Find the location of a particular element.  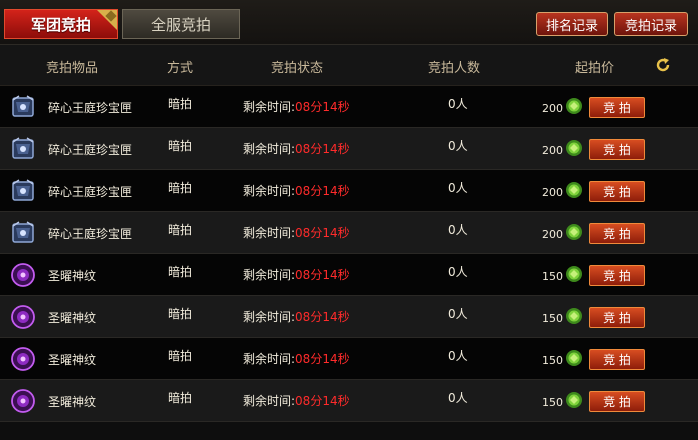

col-header-method: 方式 is located at coordinates (180, 68).